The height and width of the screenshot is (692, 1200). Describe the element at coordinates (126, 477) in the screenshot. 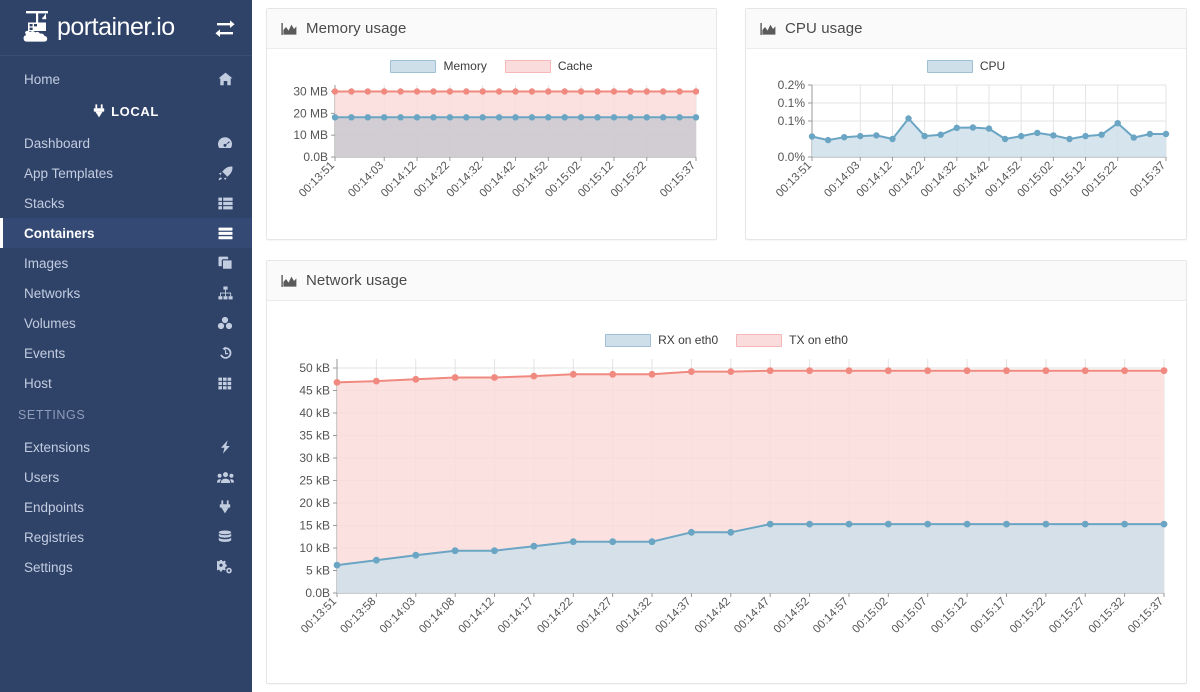

I see `sidebar-item-users: Users` at that location.